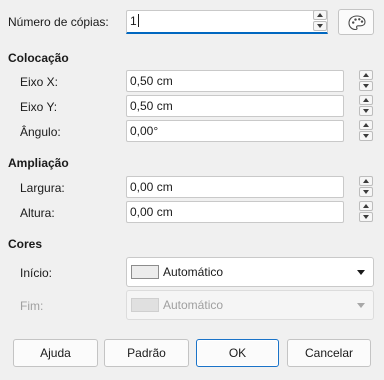  I want to click on height-input: 0,00 cm, so click(235, 212).